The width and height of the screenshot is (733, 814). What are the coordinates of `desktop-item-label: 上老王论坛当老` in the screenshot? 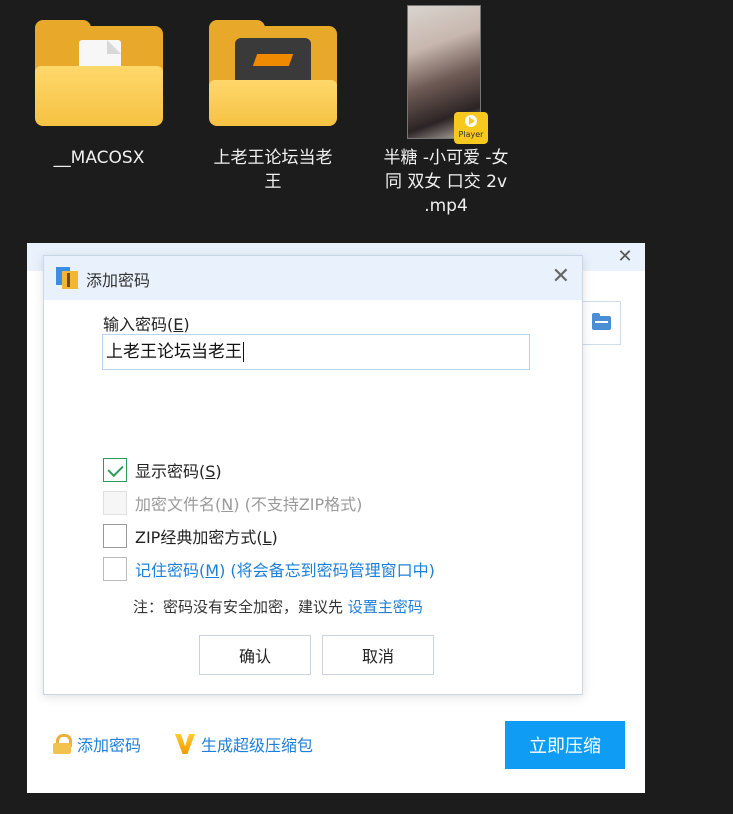 It's located at (273, 158).